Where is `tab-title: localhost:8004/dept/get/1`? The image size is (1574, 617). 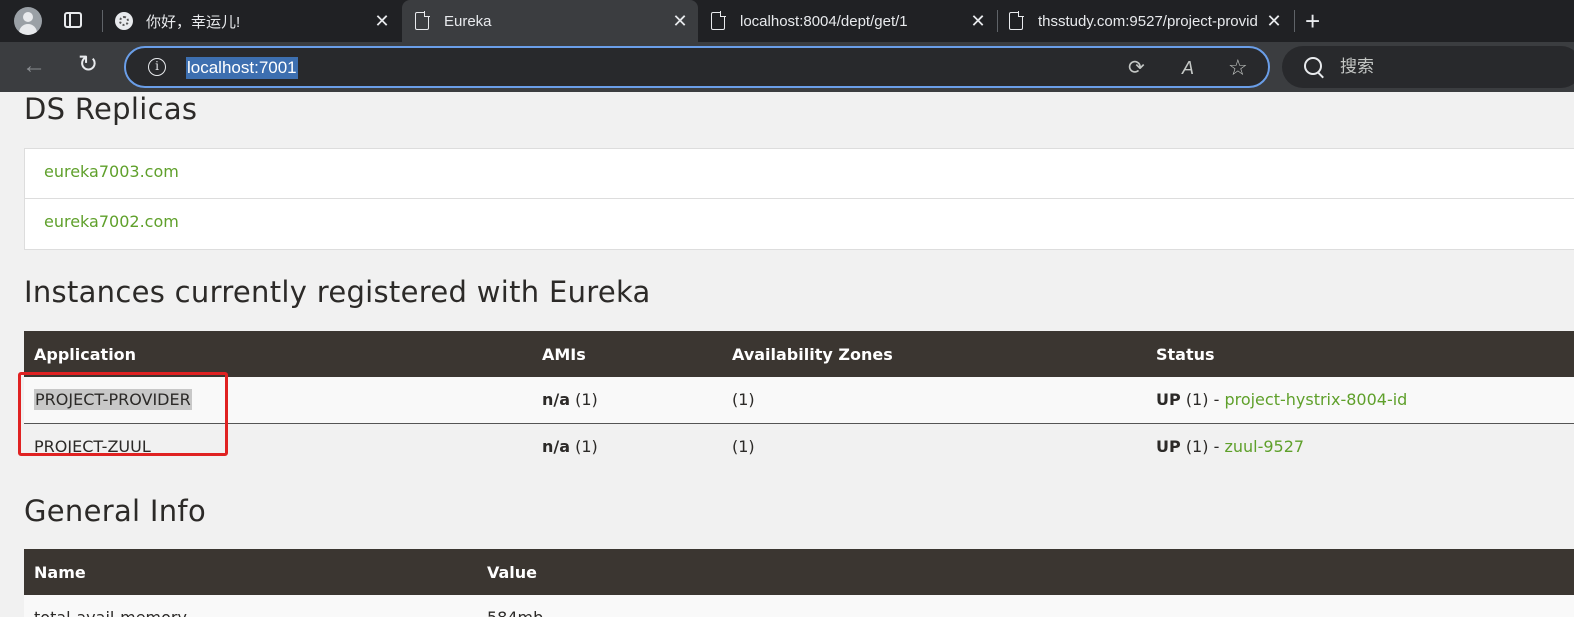 tab-title: localhost:8004/dept/get/1 is located at coordinates (824, 21).